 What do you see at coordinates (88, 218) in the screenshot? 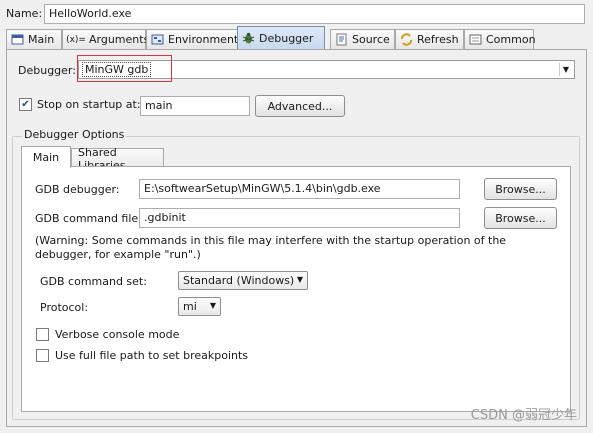
I see `gdb-command-file-label: GDB command file:` at bounding box center [88, 218].